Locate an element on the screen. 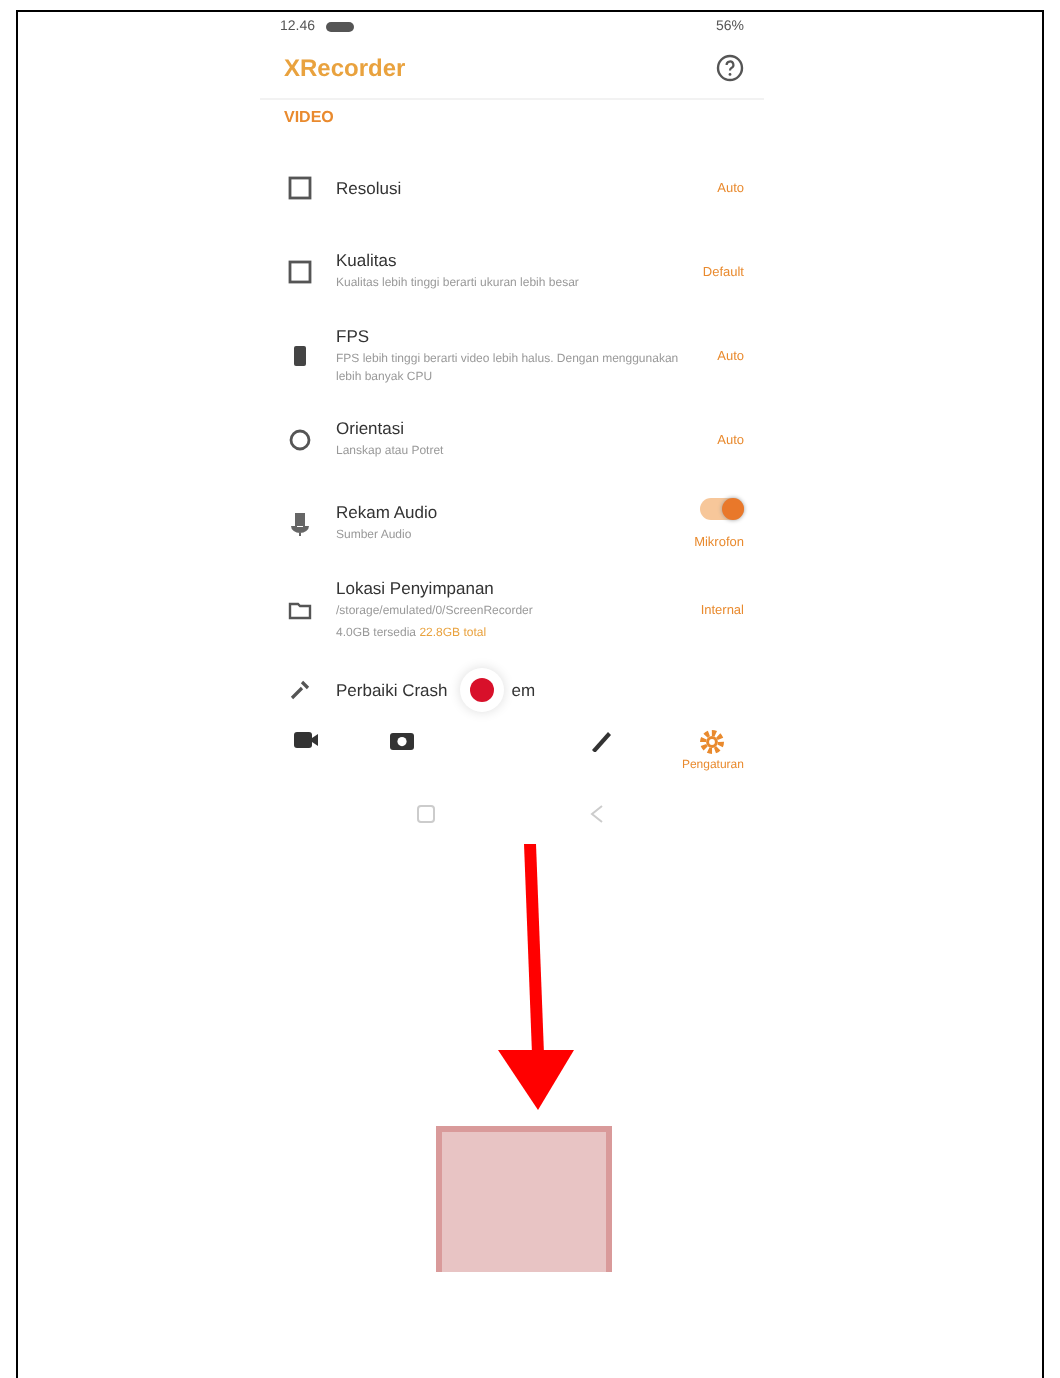 This screenshot has height=1378, width=1060. section-heading: VIDEO is located at coordinates (309, 118).